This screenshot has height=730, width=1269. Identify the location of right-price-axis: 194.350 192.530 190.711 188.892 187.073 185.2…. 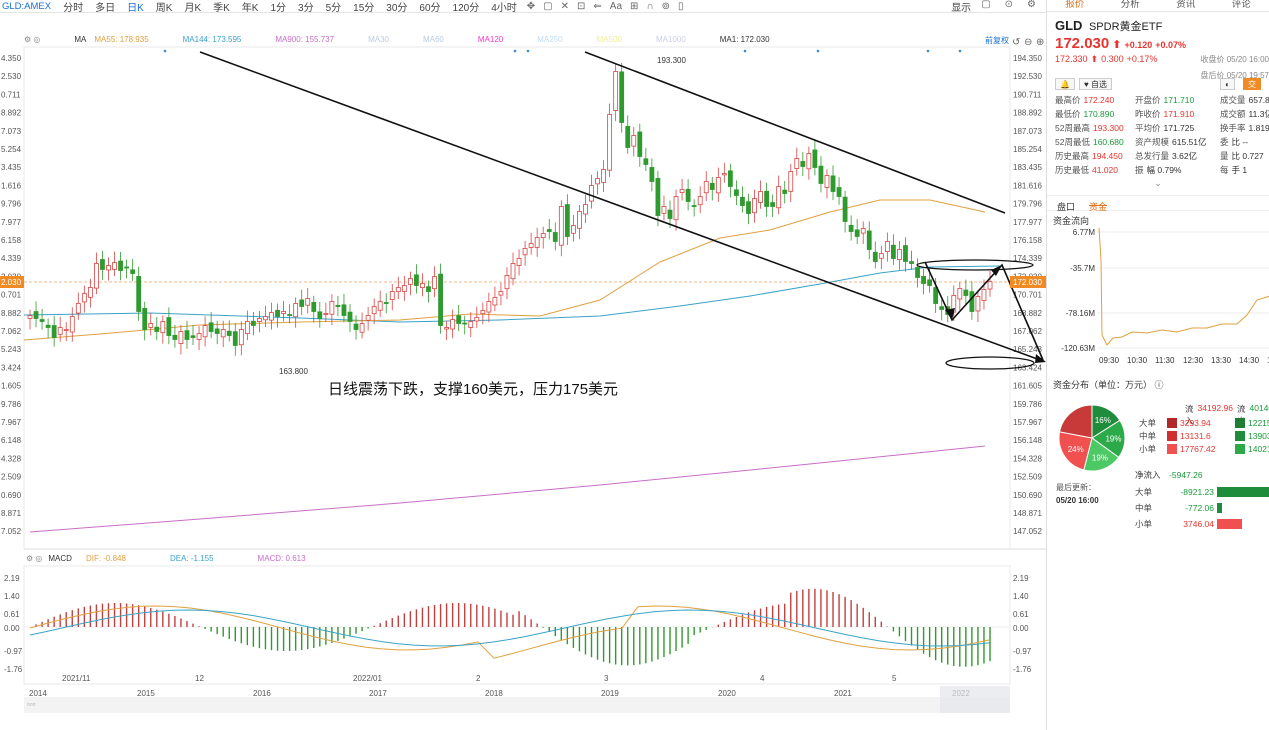
(1027, 295).